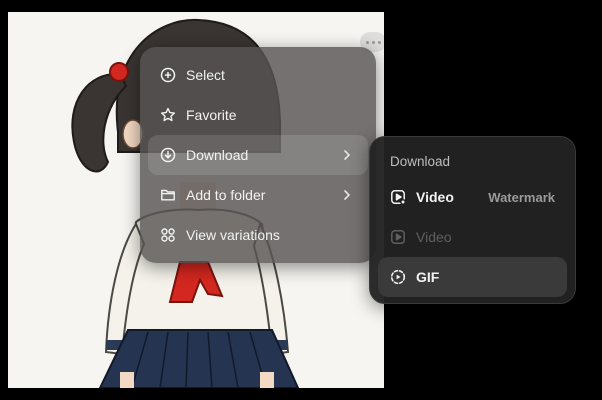 The height and width of the screenshot is (400, 602). What do you see at coordinates (226, 195) in the screenshot?
I see `menu-item-label: Add to folder` at bounding box center [226, 195].